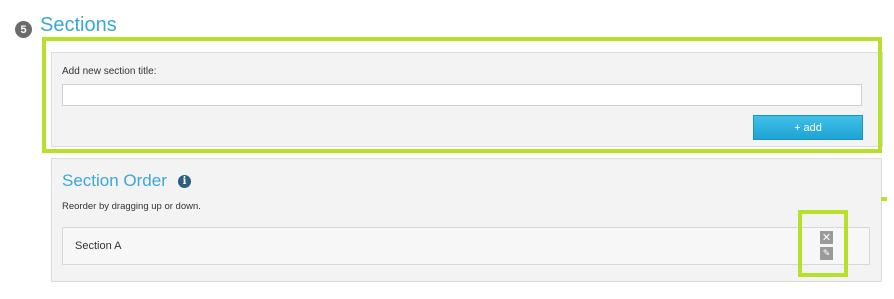  What do you see at coordinates (109, 71) in the screenshot?
I see `add-section-label: Add new section title:` at bounding box center [109, 71].